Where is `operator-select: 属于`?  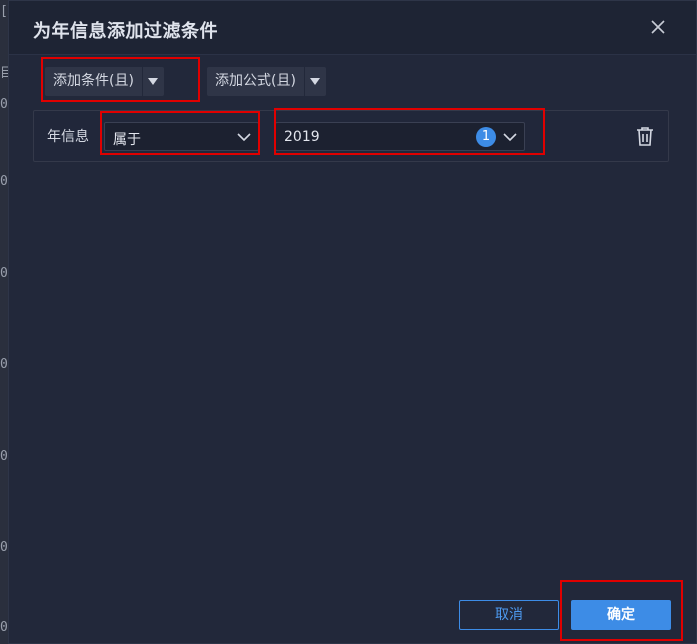 operator-select: 属于 is located at coordinates (181, 136).